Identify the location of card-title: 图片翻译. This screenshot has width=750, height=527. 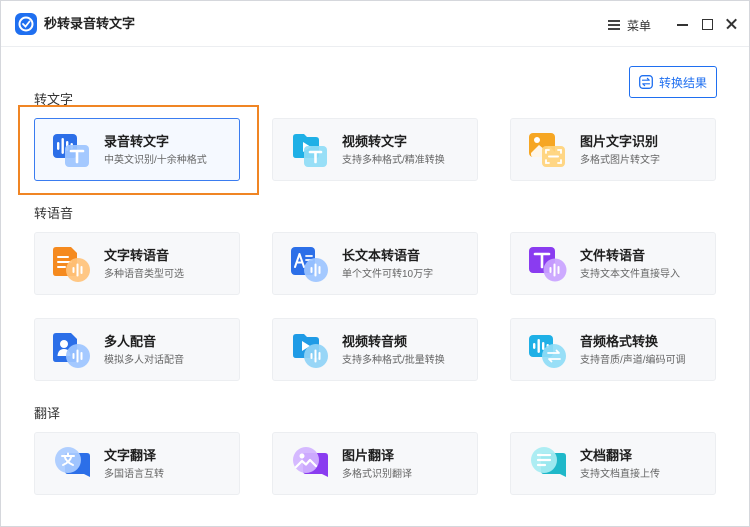
(368, 455).